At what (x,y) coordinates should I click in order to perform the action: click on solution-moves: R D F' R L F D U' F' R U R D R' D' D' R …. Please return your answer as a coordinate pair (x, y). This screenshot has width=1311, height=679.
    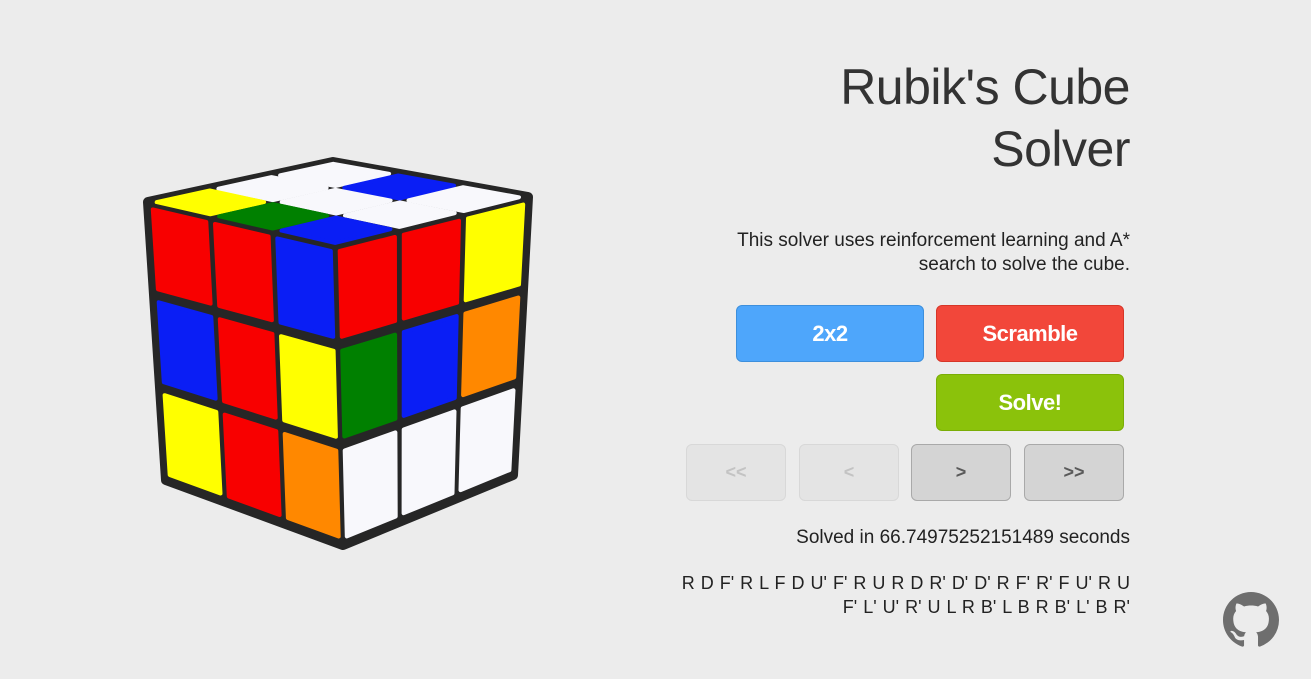
    Looking at the image, I should click on (895, 595).